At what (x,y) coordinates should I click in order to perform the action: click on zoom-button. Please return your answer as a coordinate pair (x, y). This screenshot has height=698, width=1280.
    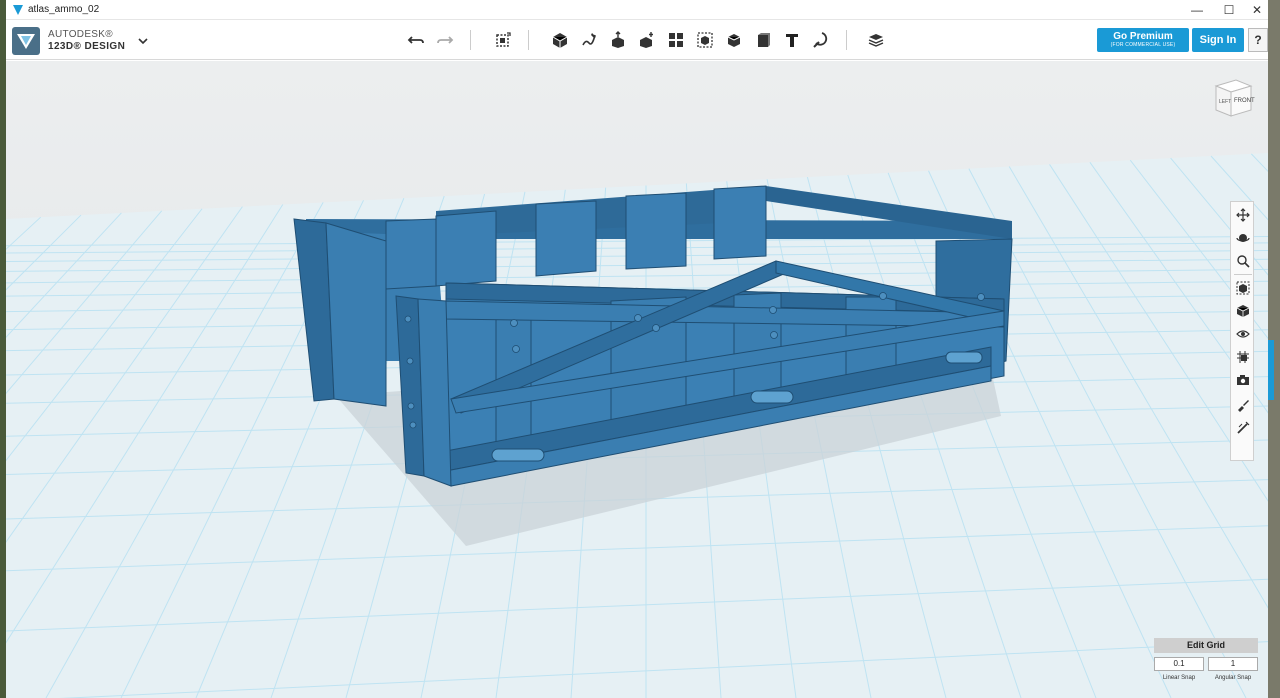
    Looking at the image, I should click on (1243, 261).